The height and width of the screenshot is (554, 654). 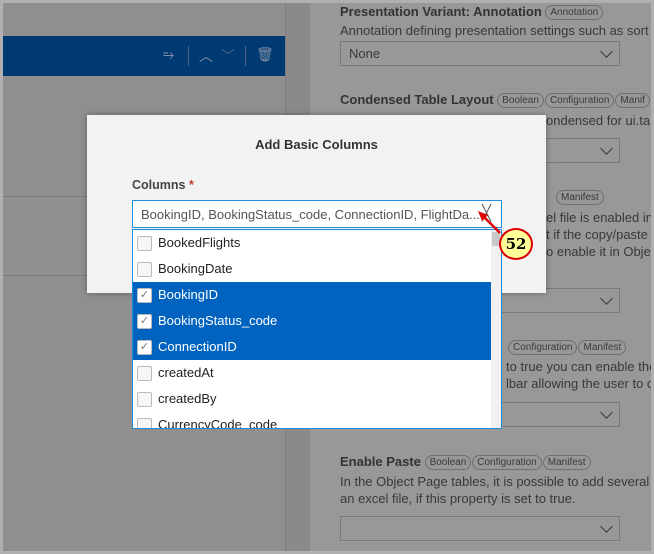 What do you see at coordinates (312, 321) in the screenshot?
I see `column-option: ✓ BookingStatus_code` at bounding box center [312, 321].